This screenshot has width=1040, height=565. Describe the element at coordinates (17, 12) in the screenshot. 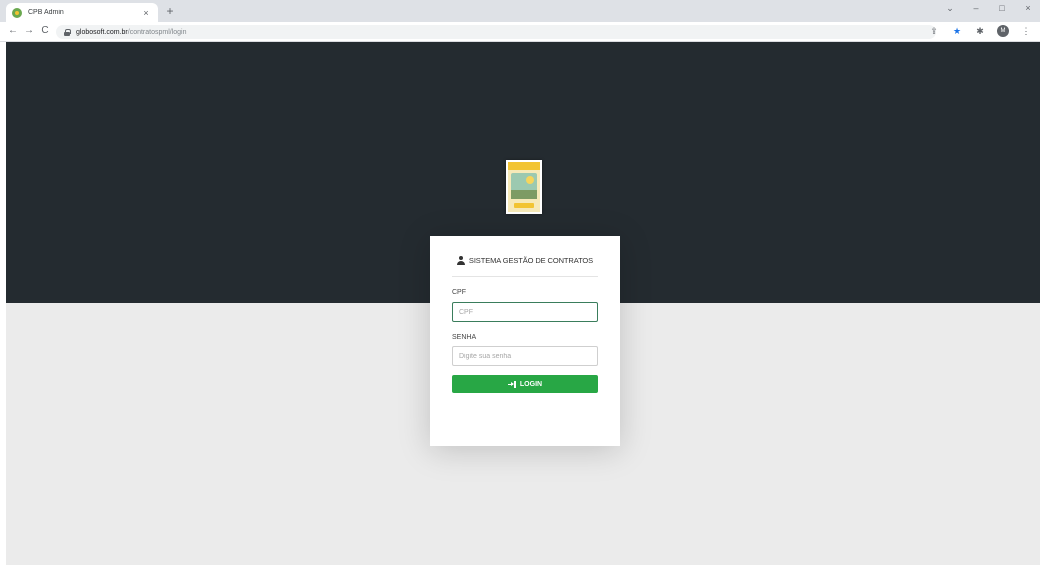

I see `favicon-icon` at that location.